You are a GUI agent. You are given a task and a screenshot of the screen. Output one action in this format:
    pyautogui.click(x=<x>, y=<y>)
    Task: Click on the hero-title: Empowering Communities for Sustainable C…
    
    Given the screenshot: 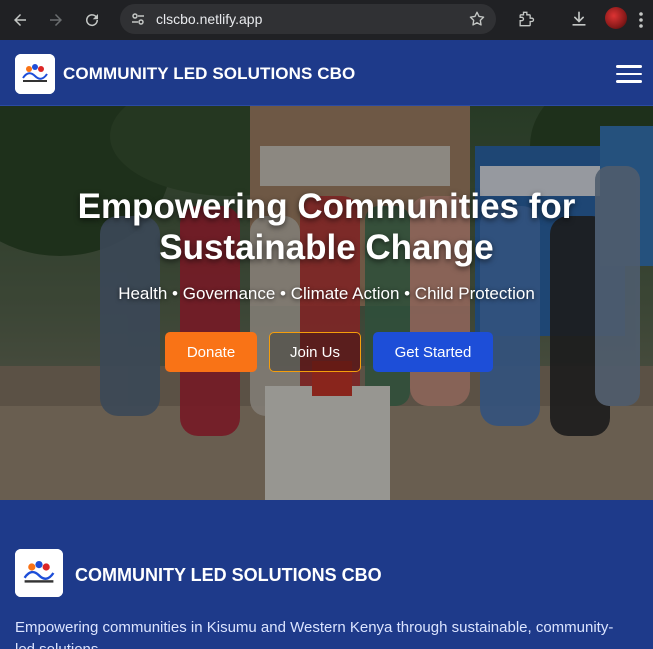 What is the action you would take?
    pyautogui.click(x=326, y=227)
    